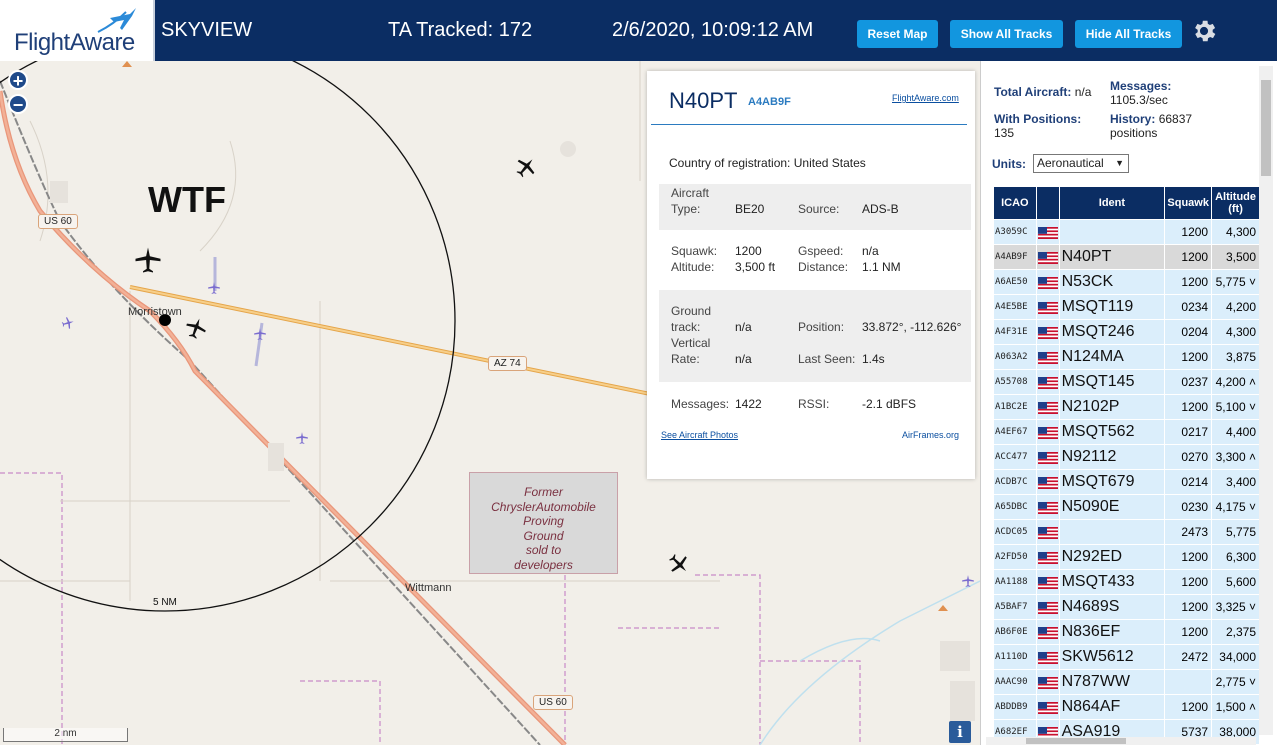 This screenshot has width=1277, height=745. Describe the element at coordinates (1175, 119) in the screenshot. I see `history-value: 66837` at that location.